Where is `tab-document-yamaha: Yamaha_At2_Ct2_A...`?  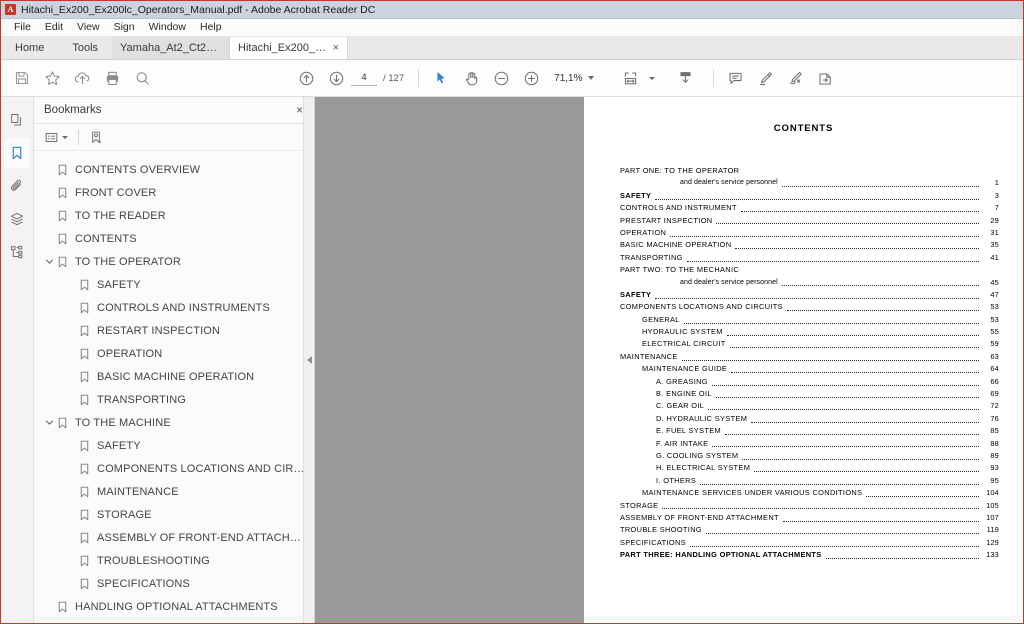
tab-document-yamaha: Yamaha_At2_Ct2_A... is located at coordinates (171, 48).